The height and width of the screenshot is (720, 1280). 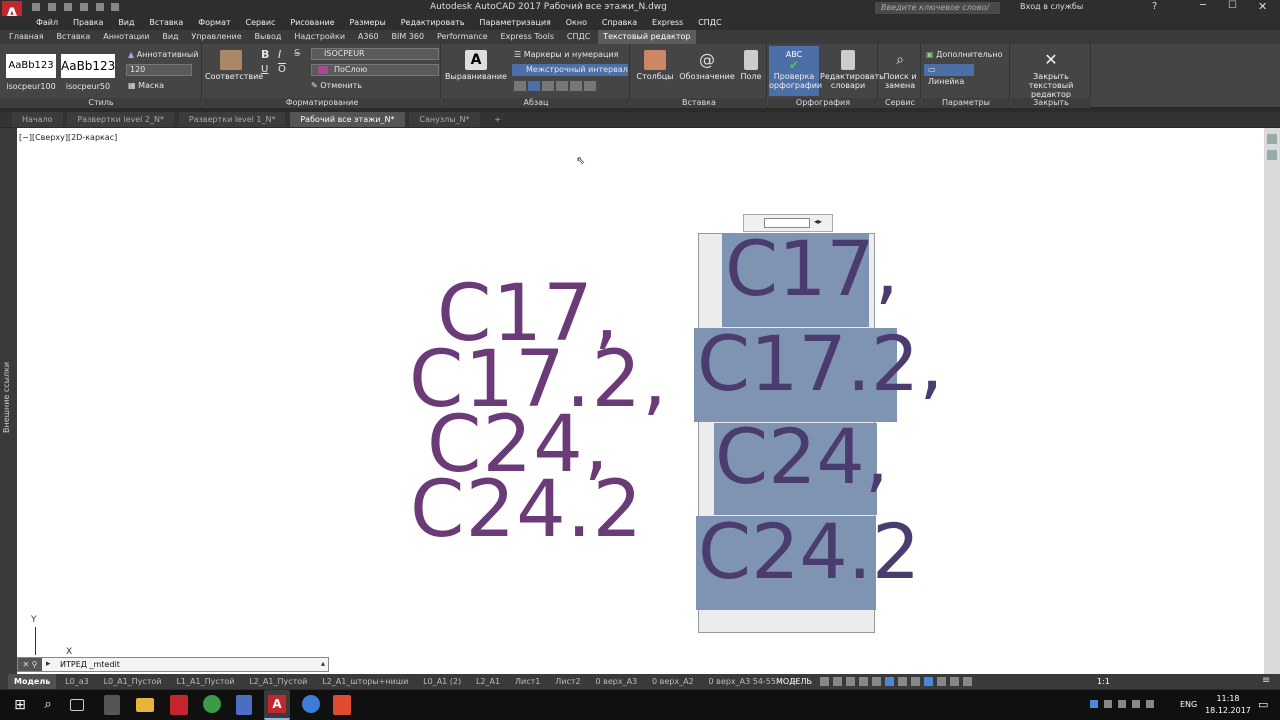 What do you see at coordinates (20, 705) in the screenshot?
I see `windows-start-icon: ⊞` at bounding box center [20, 705].